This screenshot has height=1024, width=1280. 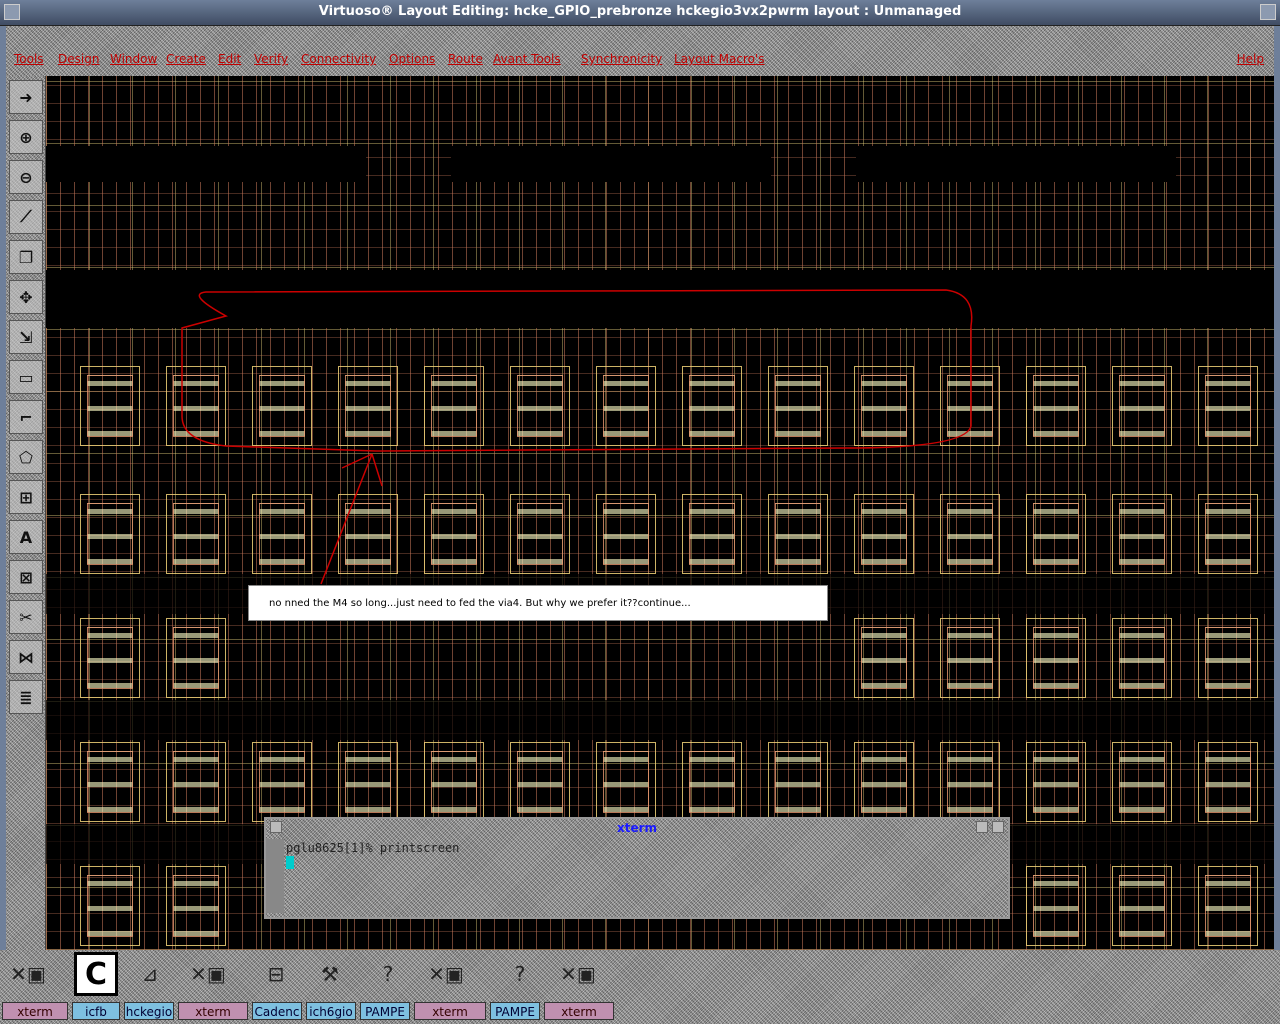 What do you see at coordinates (338, 59) in the screenshot?
I see `menu-connectivity: Connectivity` at bounding box center [338, 59].